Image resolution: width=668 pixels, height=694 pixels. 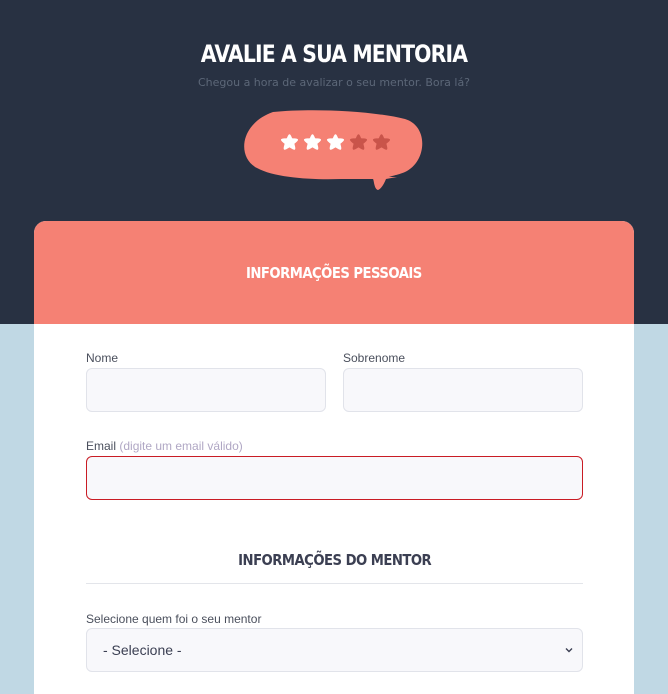 I want to click on mentor-info-title: INFORMAÇÕES DO MENTOR, so click(x=334, y=560).